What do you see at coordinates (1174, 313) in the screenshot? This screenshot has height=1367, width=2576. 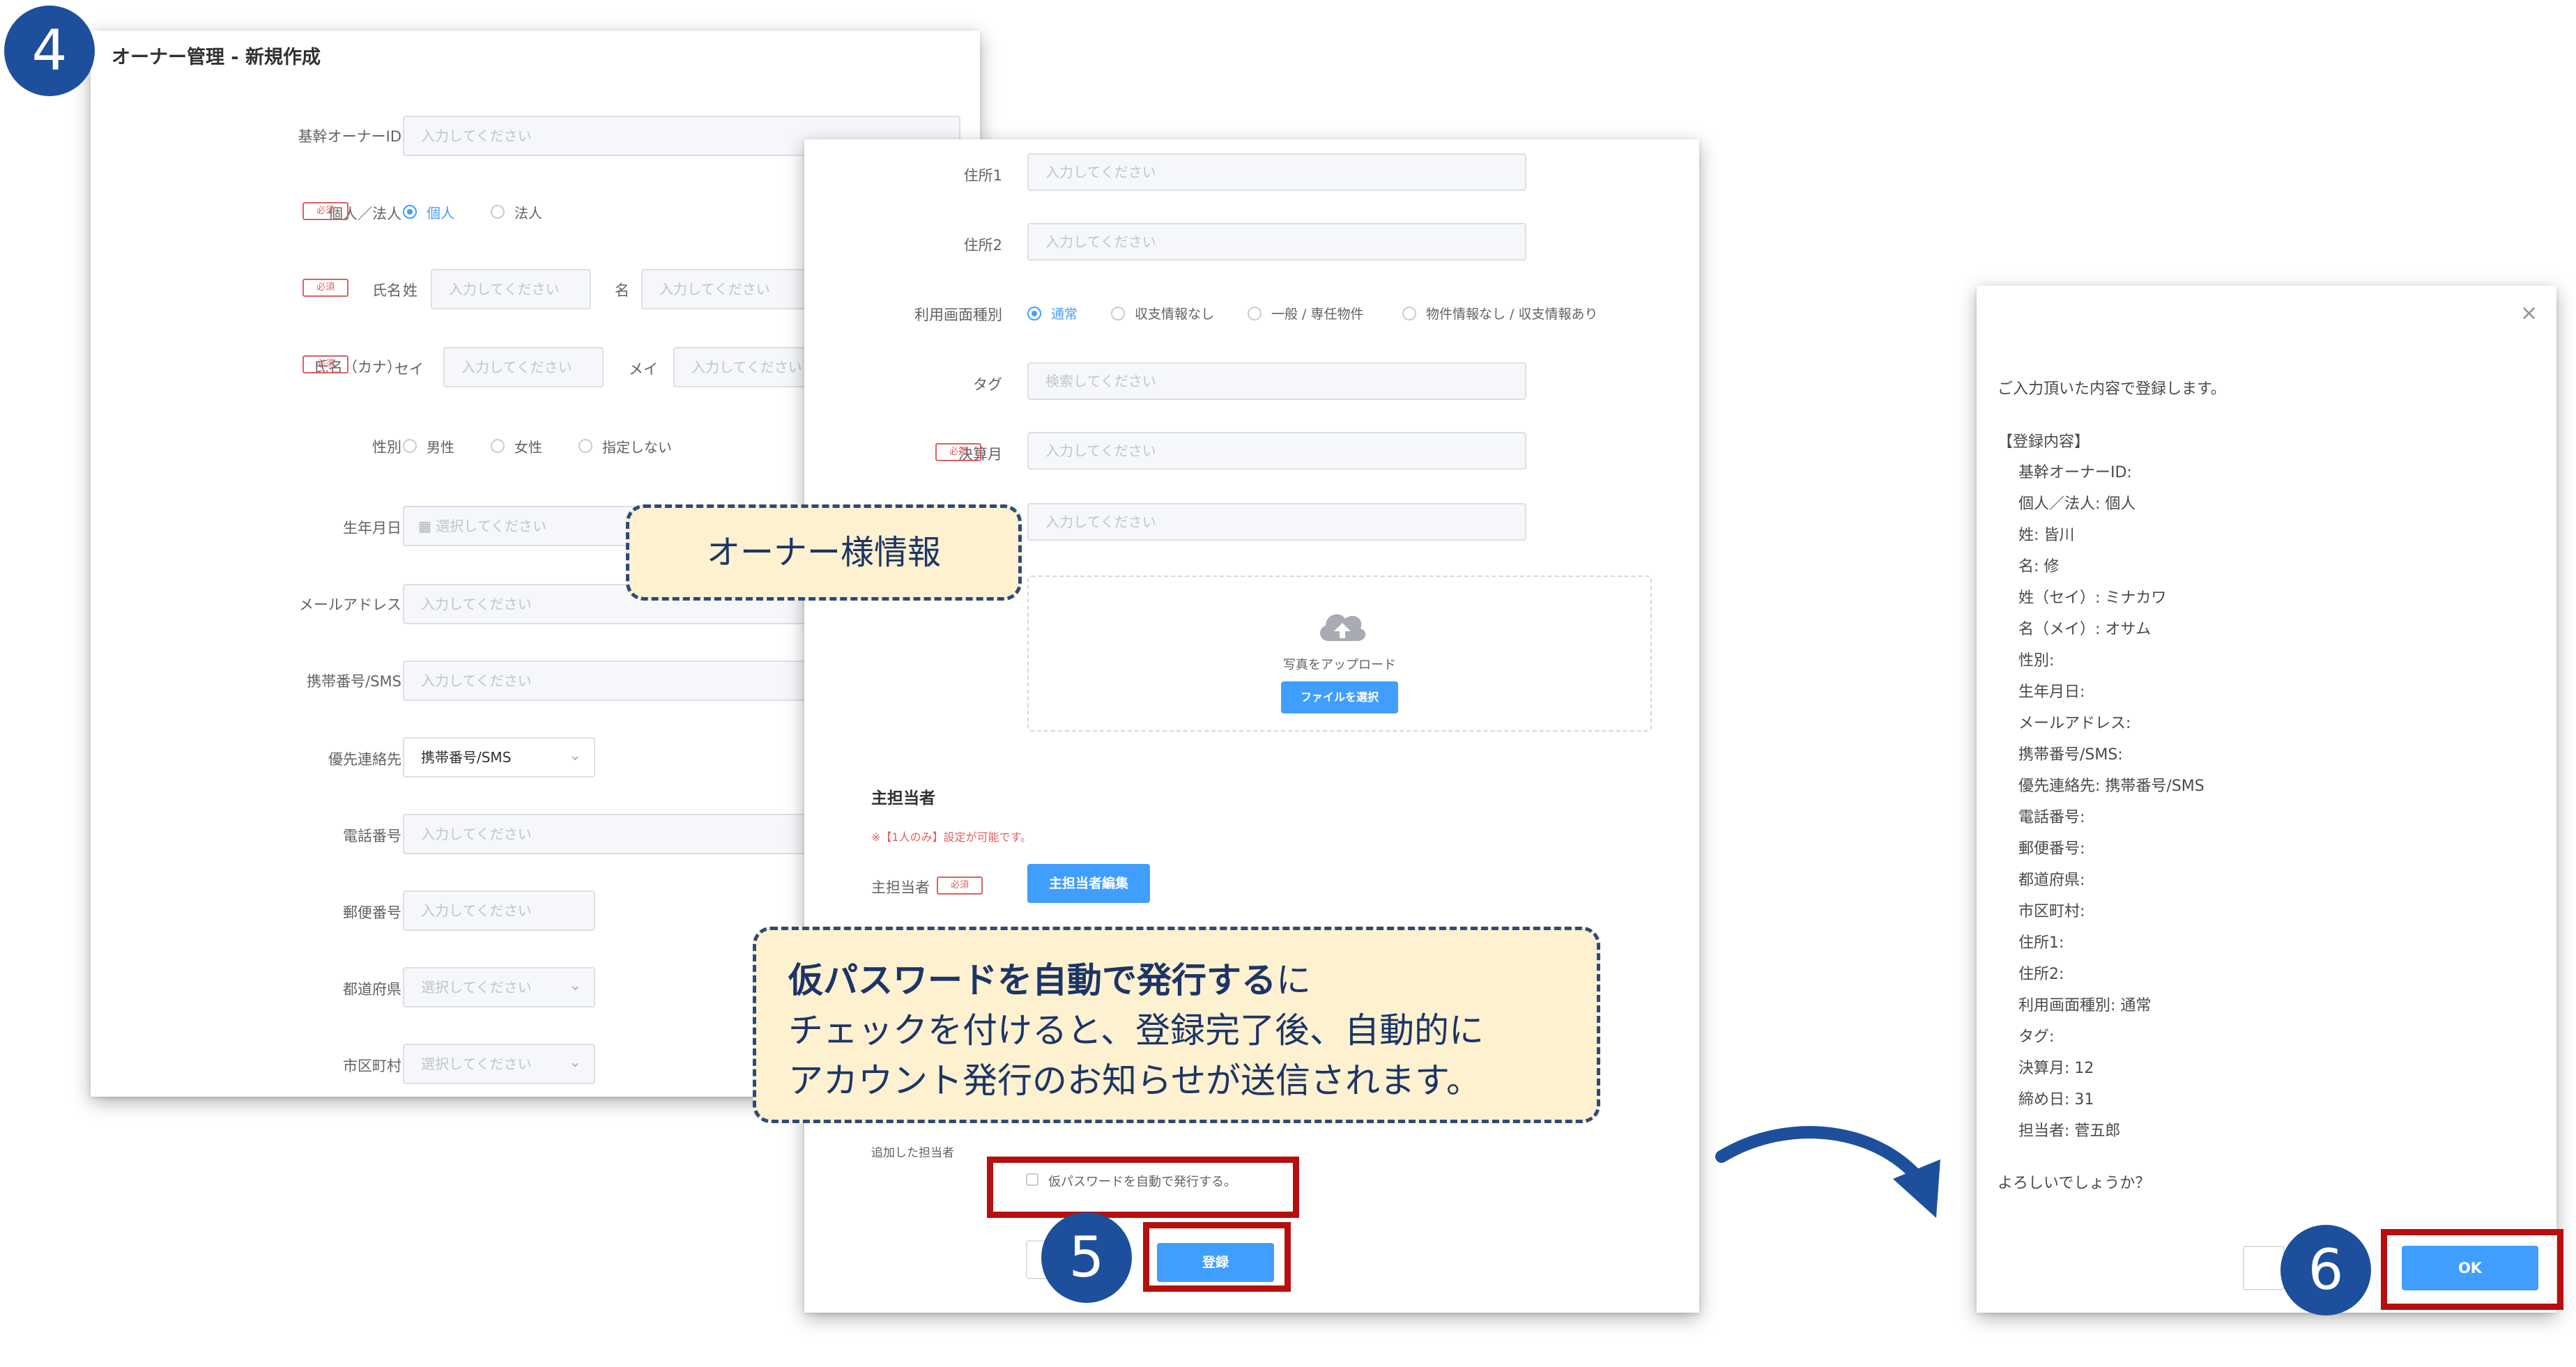 I see `radio-screen-no-income-label: 収支情報なし` at bounding box center [1174, 313].